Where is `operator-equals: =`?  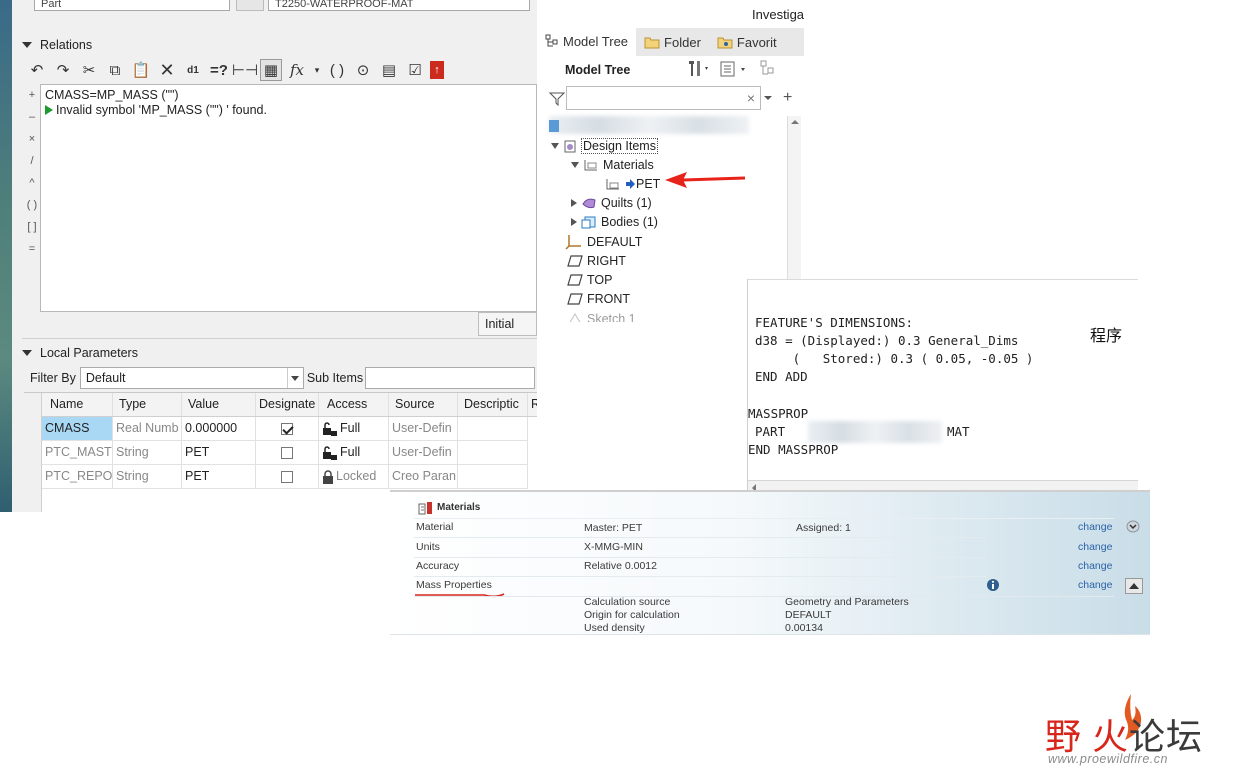 operator-equals: = is located at coordinates (32, 249).